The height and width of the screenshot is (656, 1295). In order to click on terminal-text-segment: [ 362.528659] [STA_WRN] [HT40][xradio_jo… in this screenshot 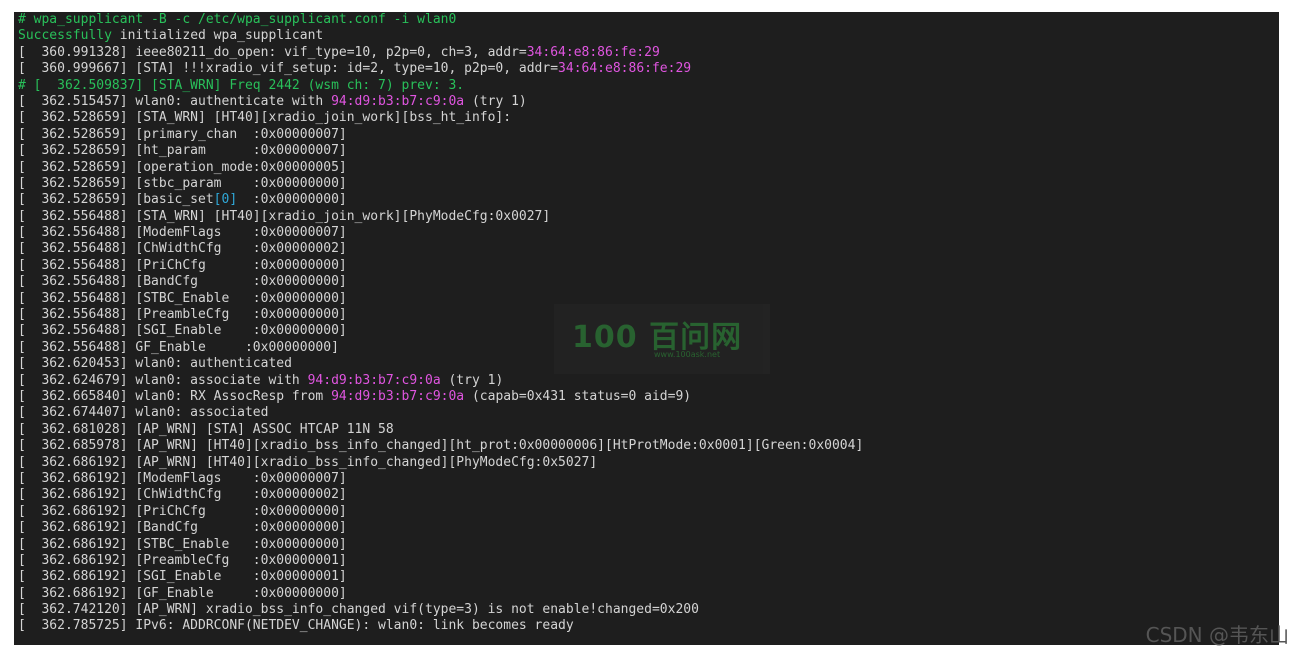, I will do `click(265, 118)`.